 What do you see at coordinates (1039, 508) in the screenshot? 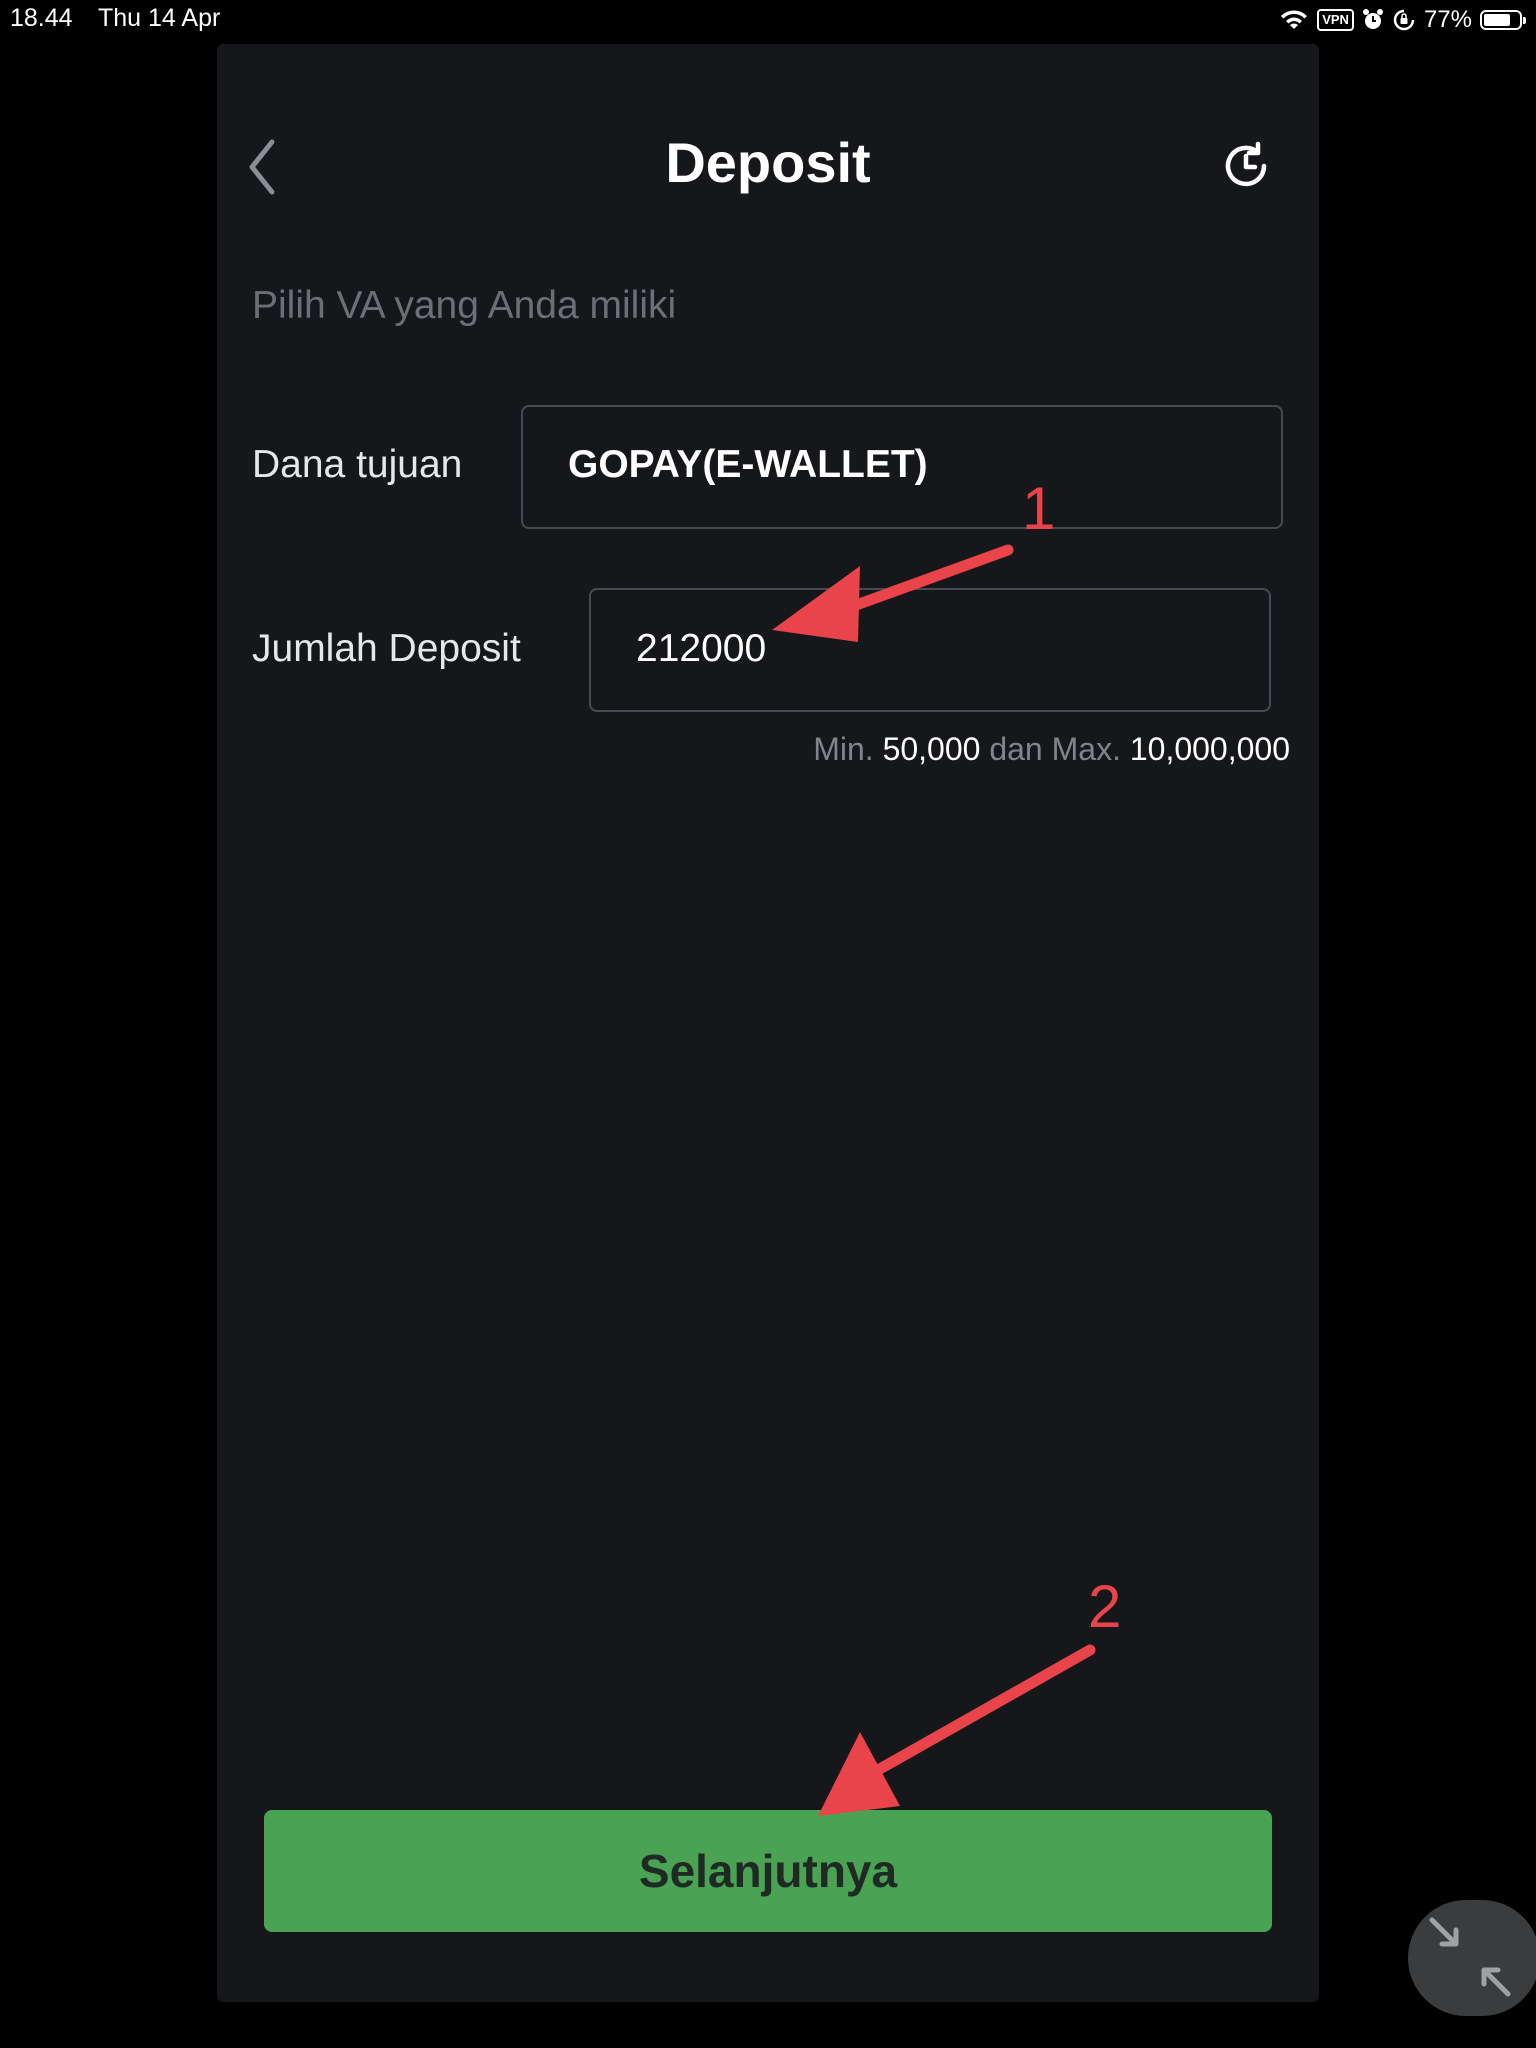
I see `annotation-marker-1: 1` at bounding box center [1039, 508].